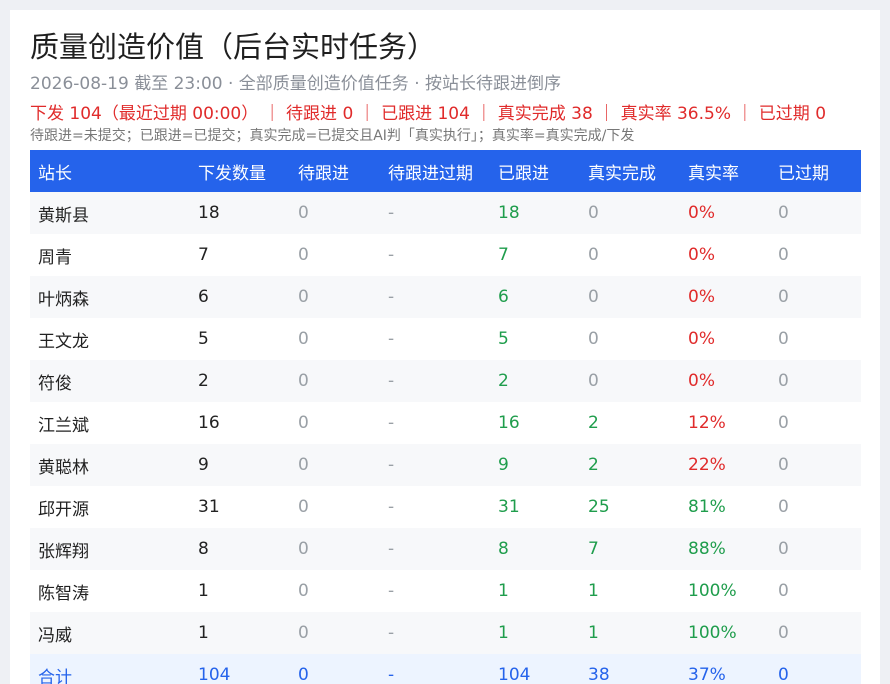  I want to click on page-title: 质量创造价值（后台实时任务）, so click(233, 47).